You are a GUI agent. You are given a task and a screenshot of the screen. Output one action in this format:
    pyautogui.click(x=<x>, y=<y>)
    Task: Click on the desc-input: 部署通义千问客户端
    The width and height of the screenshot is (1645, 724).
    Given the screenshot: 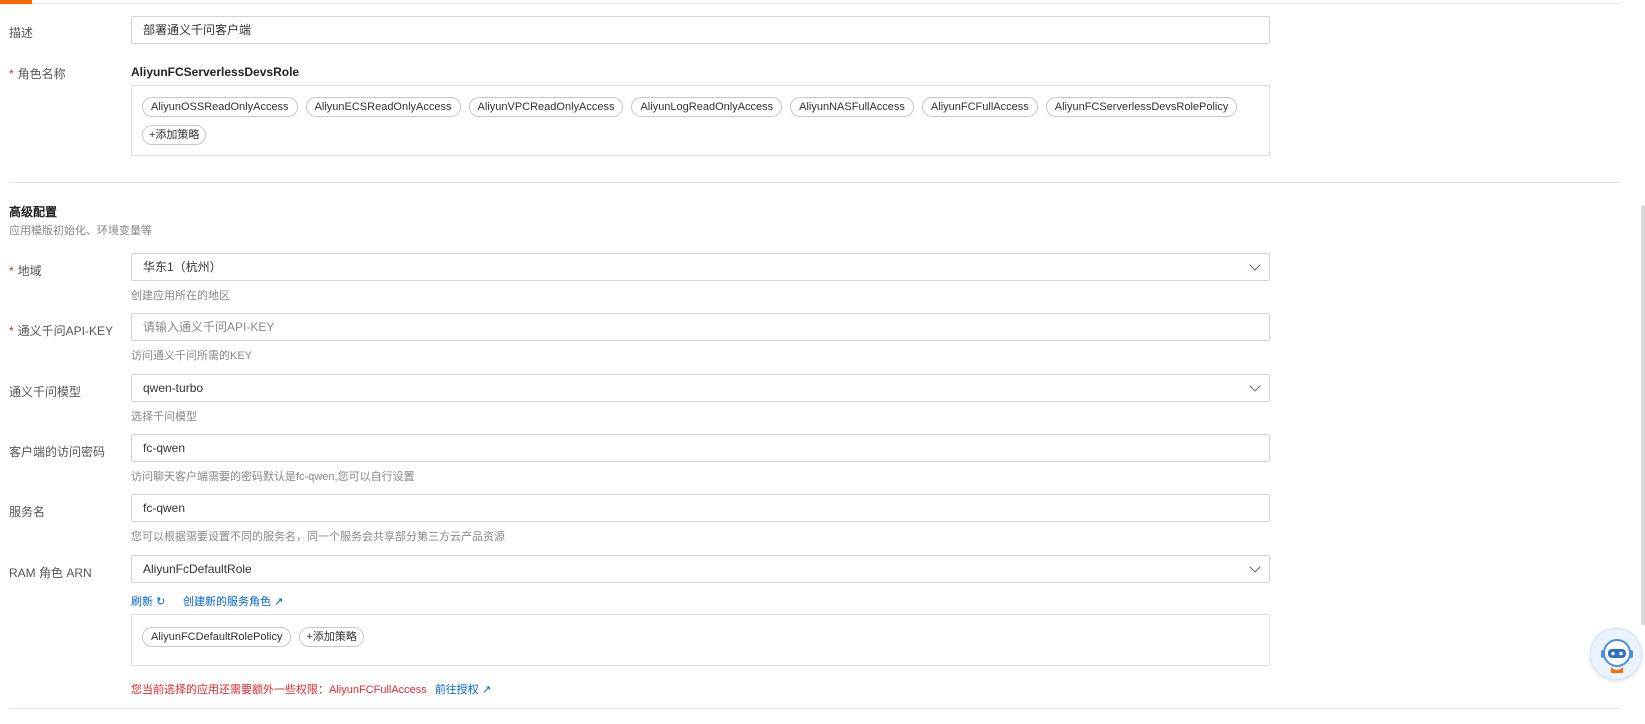 What is the action you would take?
    pyautogui.click(x=700, y=30)
    